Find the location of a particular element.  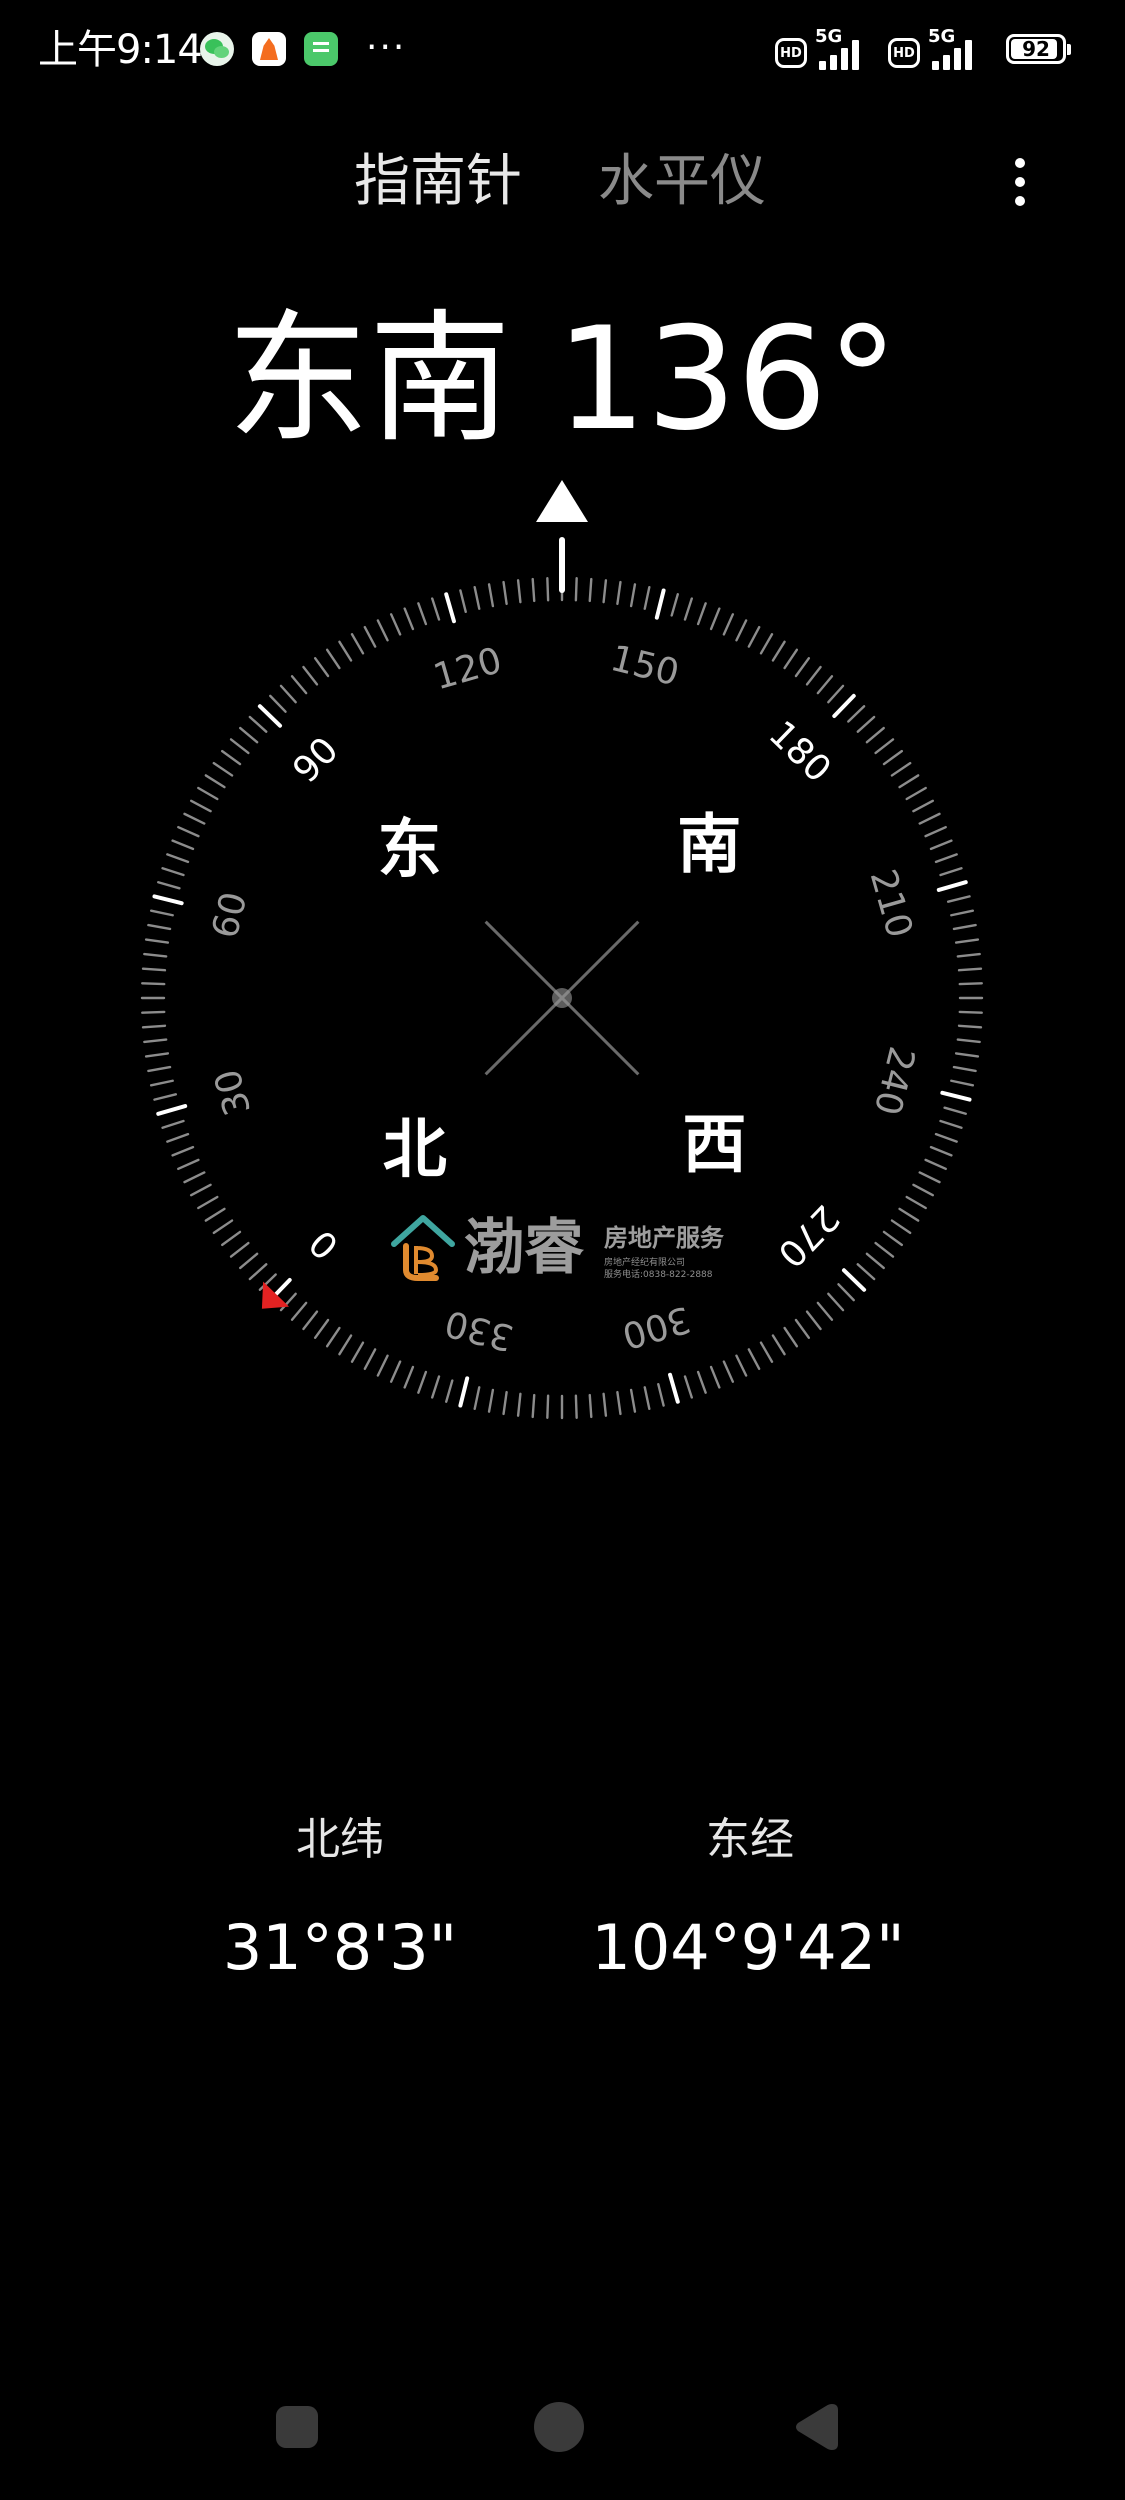

signal-sim1: HD 5G is located at coordinates (825, 49).